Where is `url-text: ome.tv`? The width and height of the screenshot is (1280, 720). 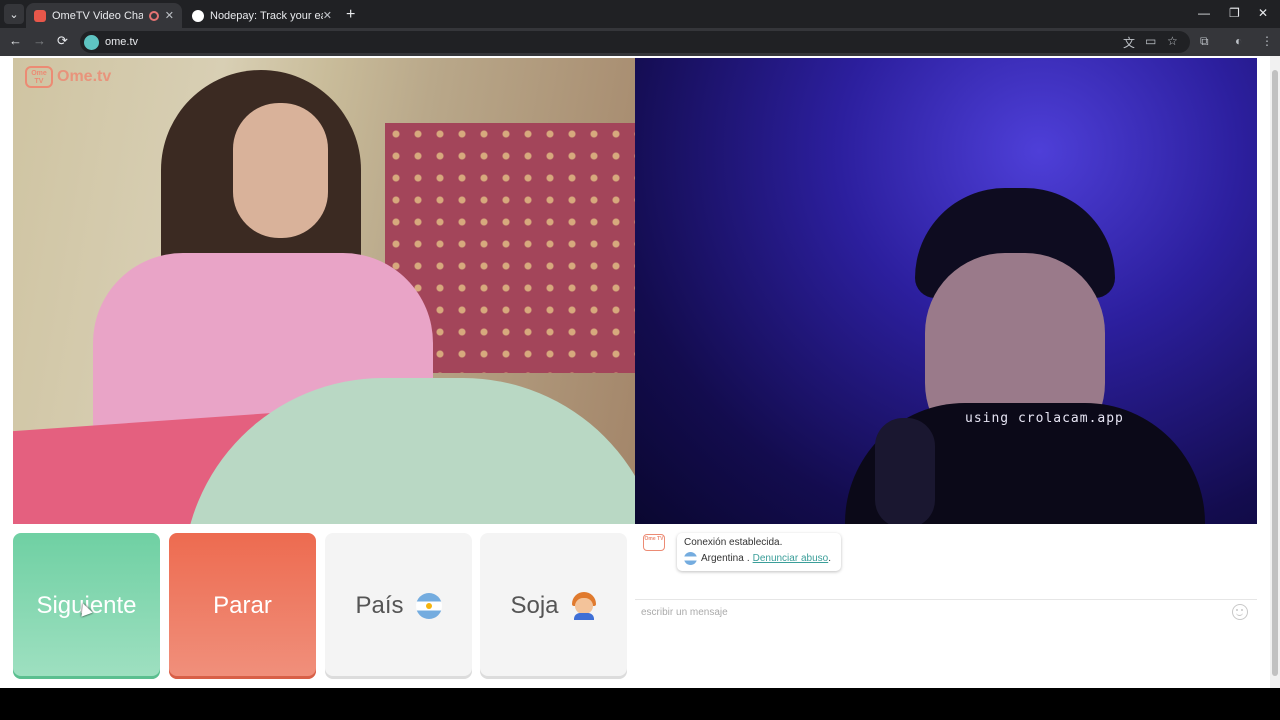
url-text: ome.tv is located at coordinates (121, 42).